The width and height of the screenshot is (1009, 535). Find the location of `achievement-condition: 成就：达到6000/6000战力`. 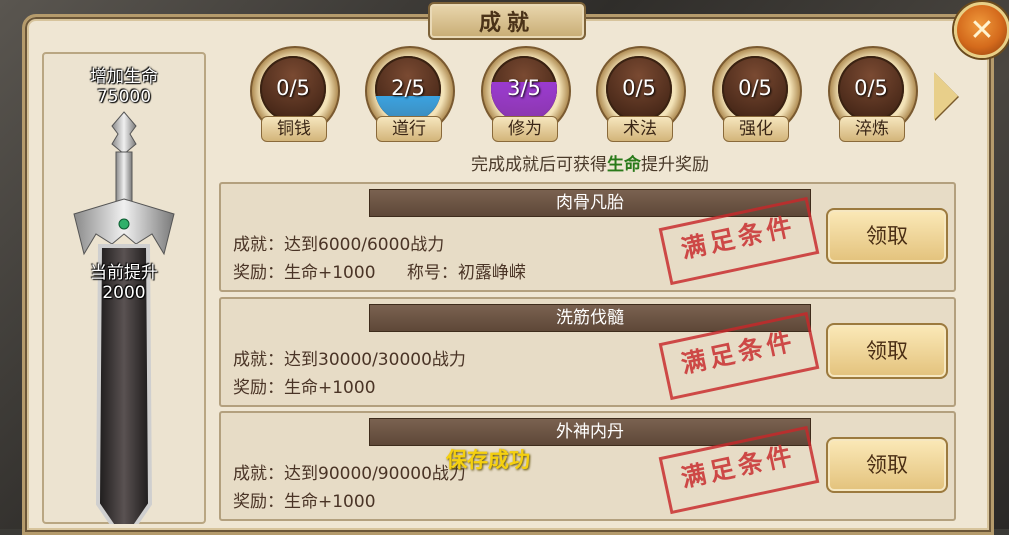

achievement-condition: 成就：达到6000/6000战力 is located at coordinates (338, 242).